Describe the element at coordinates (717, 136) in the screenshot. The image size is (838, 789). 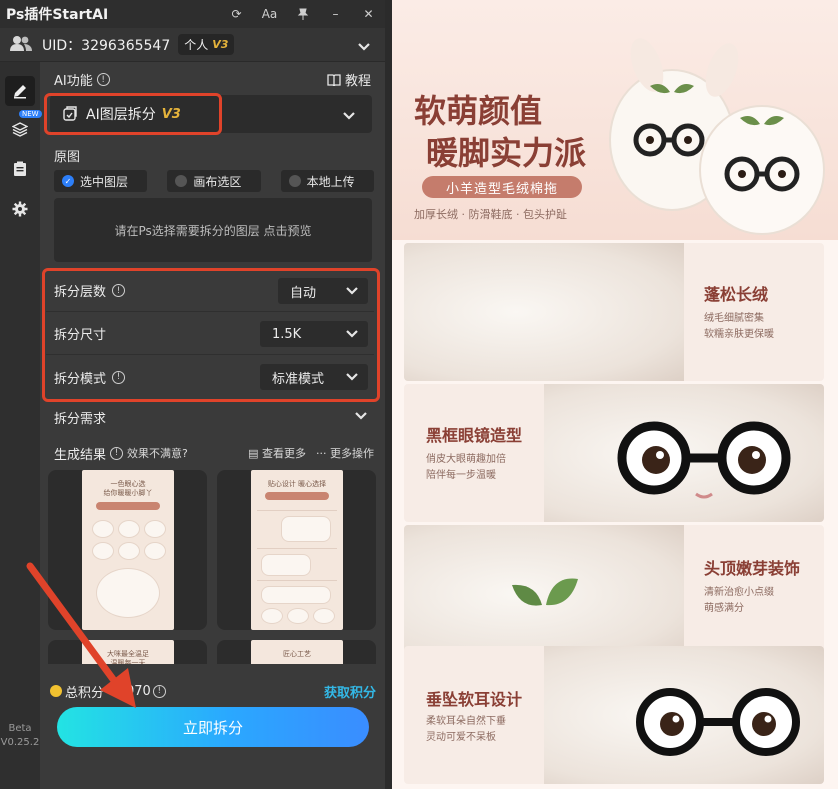
I see `slipper-pair-image` at that location.